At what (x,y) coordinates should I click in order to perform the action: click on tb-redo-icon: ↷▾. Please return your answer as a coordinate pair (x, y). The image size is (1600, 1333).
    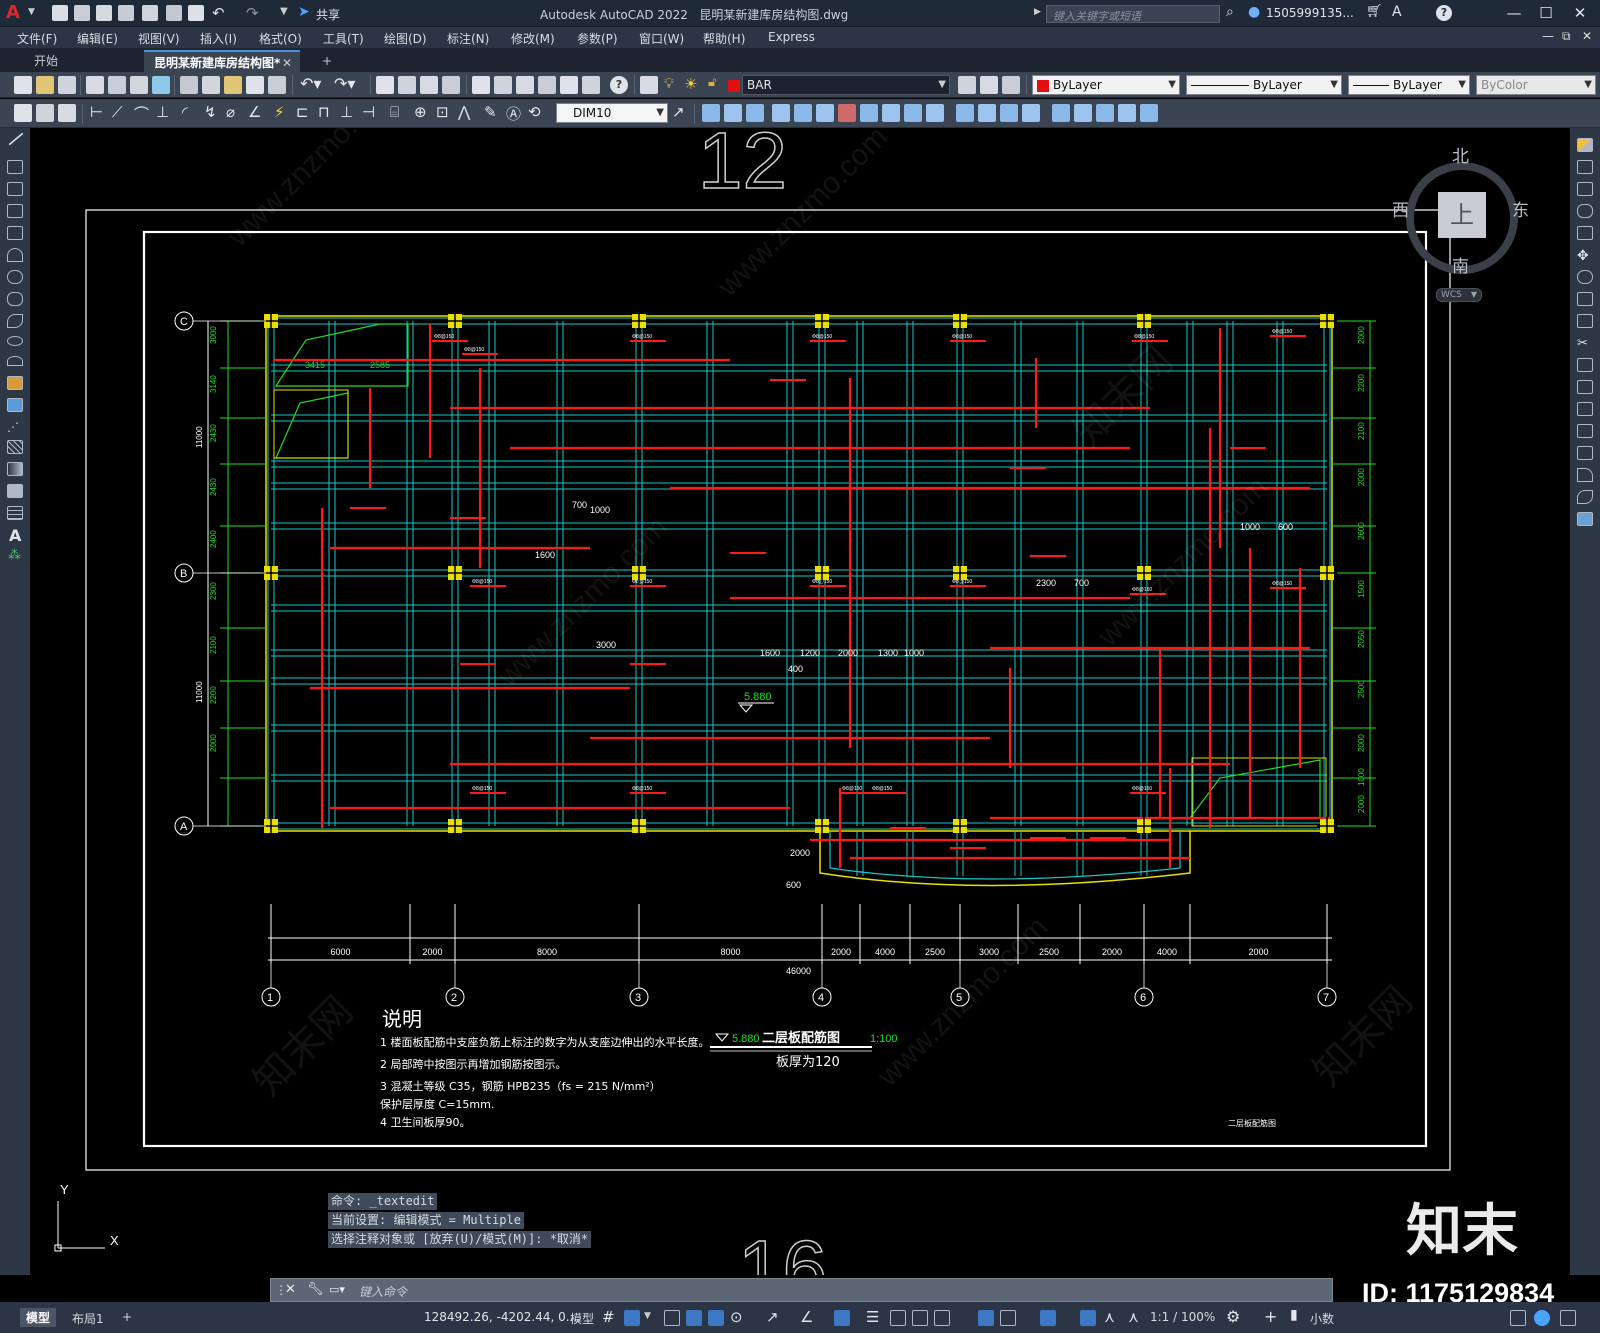
    Looking at the image, I should click on (344, 83).